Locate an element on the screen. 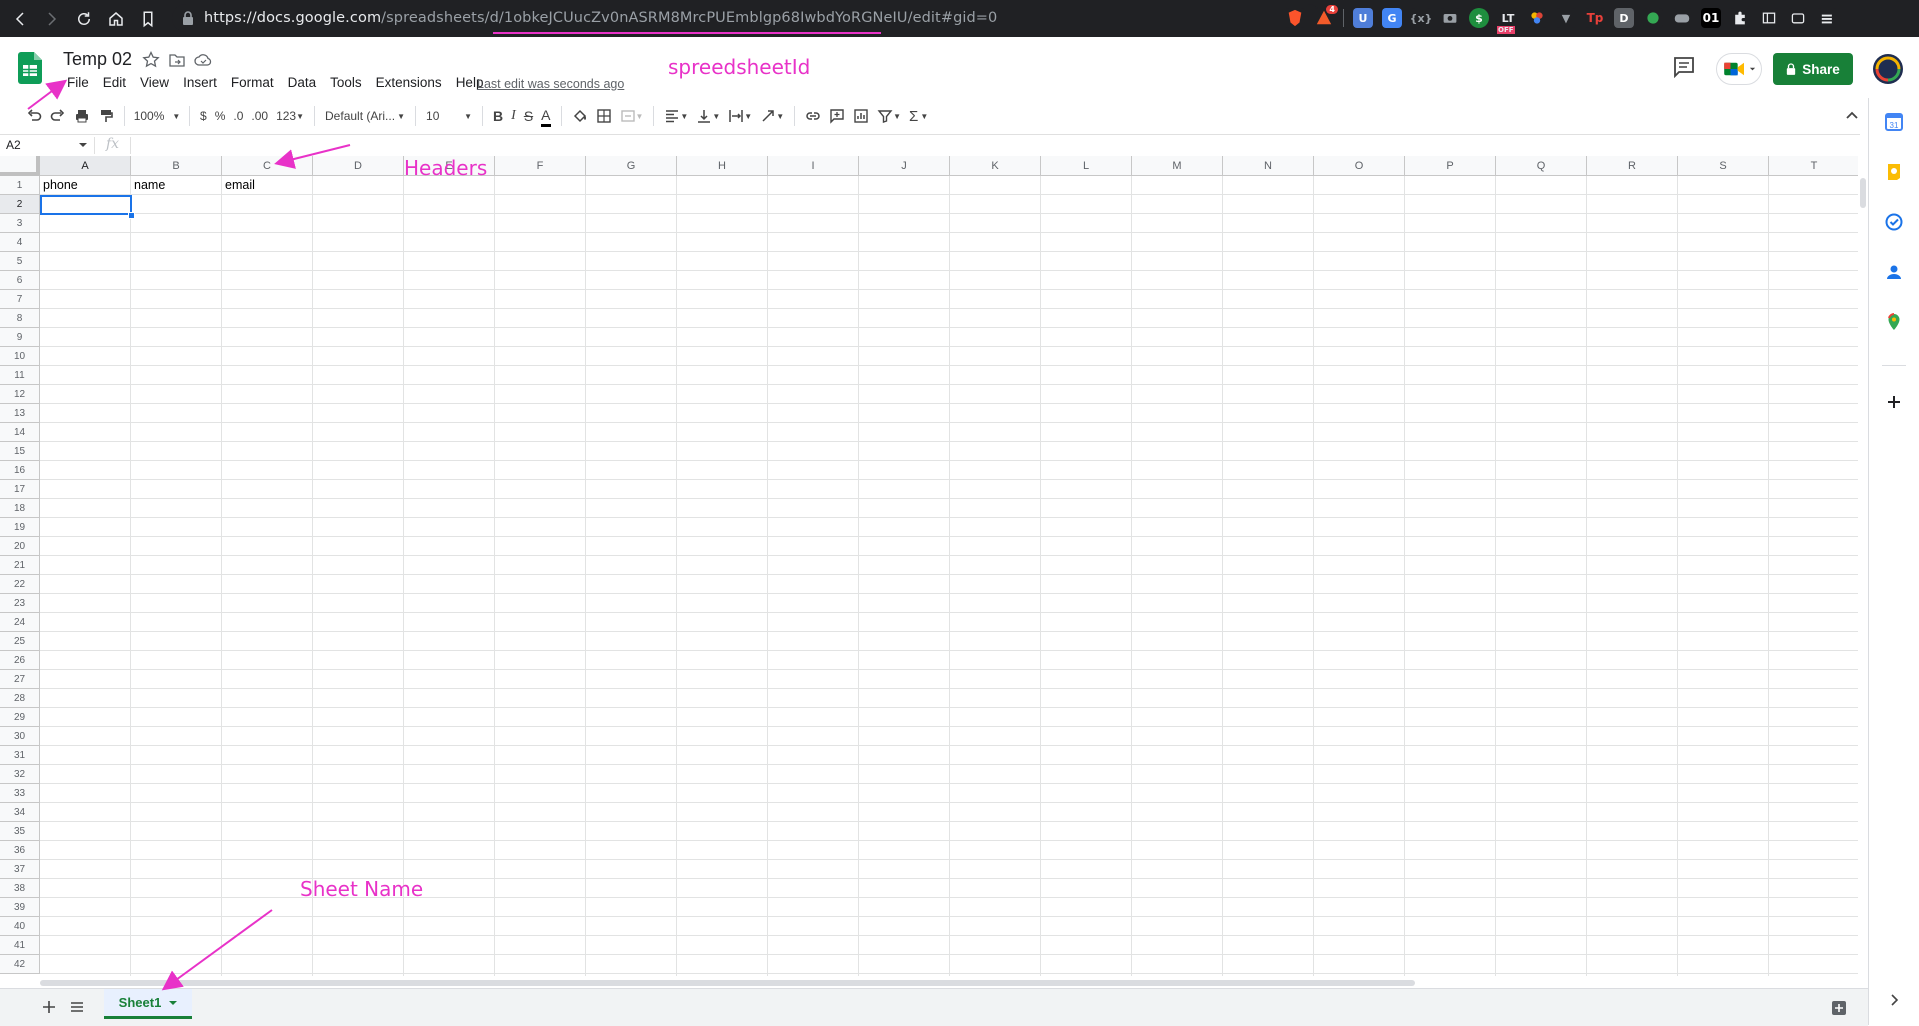 The width and height of the screenshot is (1919, 1026). redo-icon is located at coordinates (58, 116).